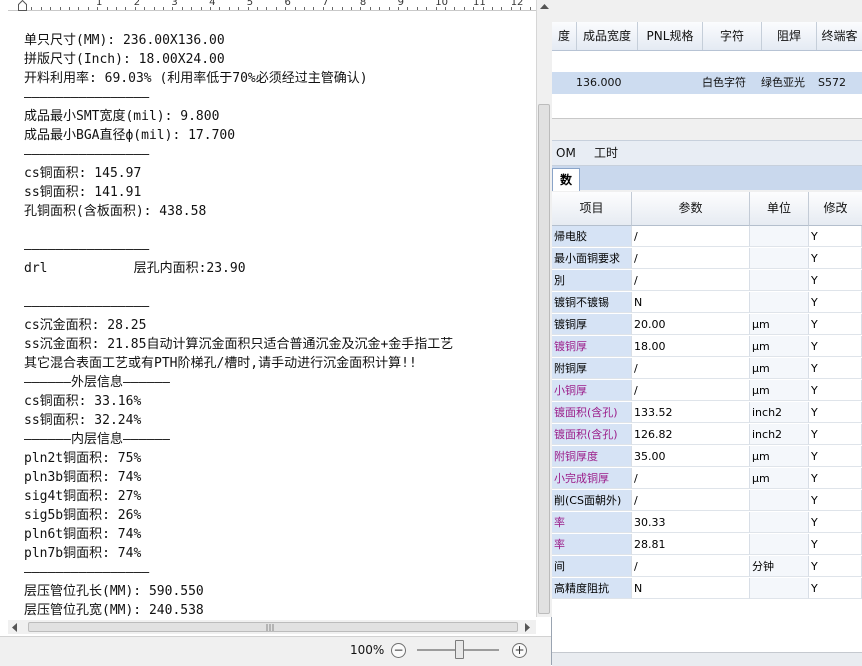  What do you see at coordinates (592, 456) in the screenshot?
I see `cell-item: 附铜厚度` at bounding box center [592, 456].